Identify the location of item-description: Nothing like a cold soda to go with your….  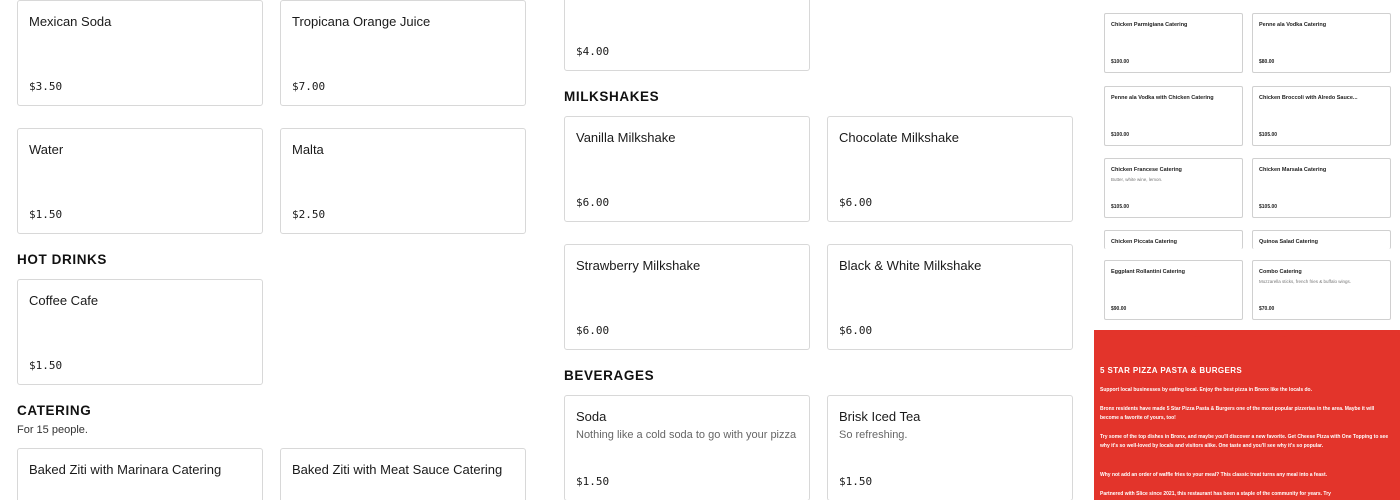
(686, 435).